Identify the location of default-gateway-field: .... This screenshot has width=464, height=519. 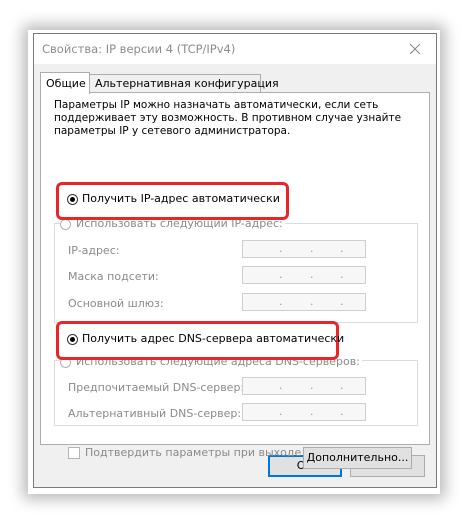
(304, 302).